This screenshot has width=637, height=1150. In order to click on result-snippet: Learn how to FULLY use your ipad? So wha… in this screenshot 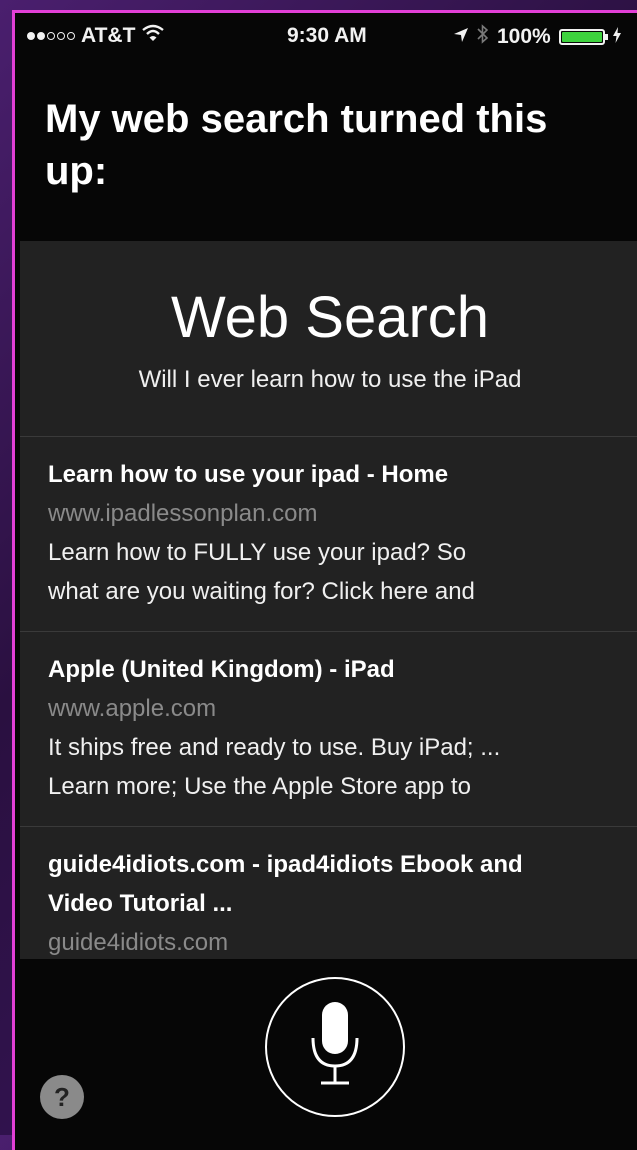, I will do `click(261, 572)`.